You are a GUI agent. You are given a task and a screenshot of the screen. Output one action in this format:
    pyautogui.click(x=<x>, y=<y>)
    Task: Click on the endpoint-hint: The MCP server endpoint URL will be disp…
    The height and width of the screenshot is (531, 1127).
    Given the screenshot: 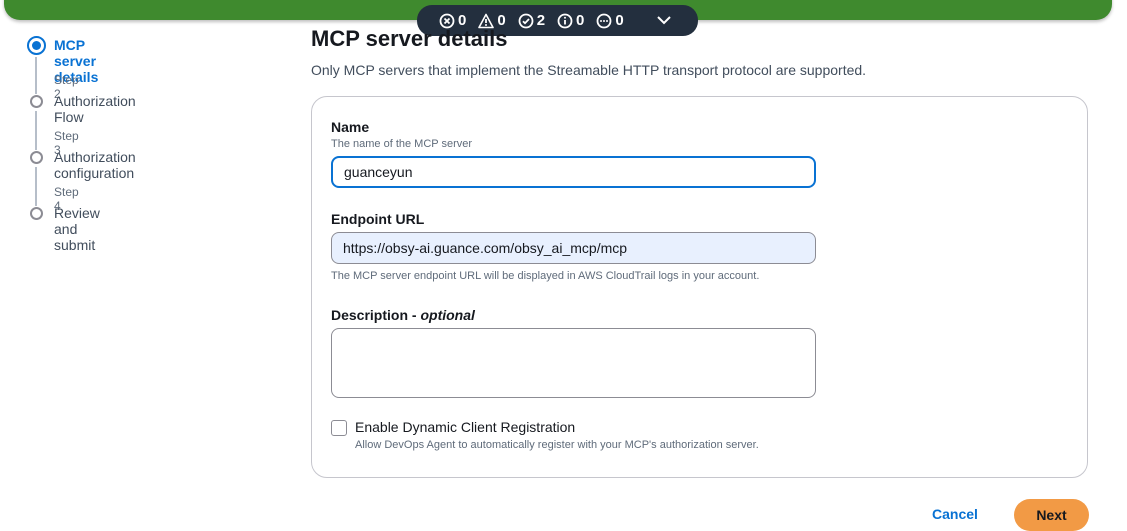 What is the action you would take?
    pyautogui.click(x=545, y=276)
    